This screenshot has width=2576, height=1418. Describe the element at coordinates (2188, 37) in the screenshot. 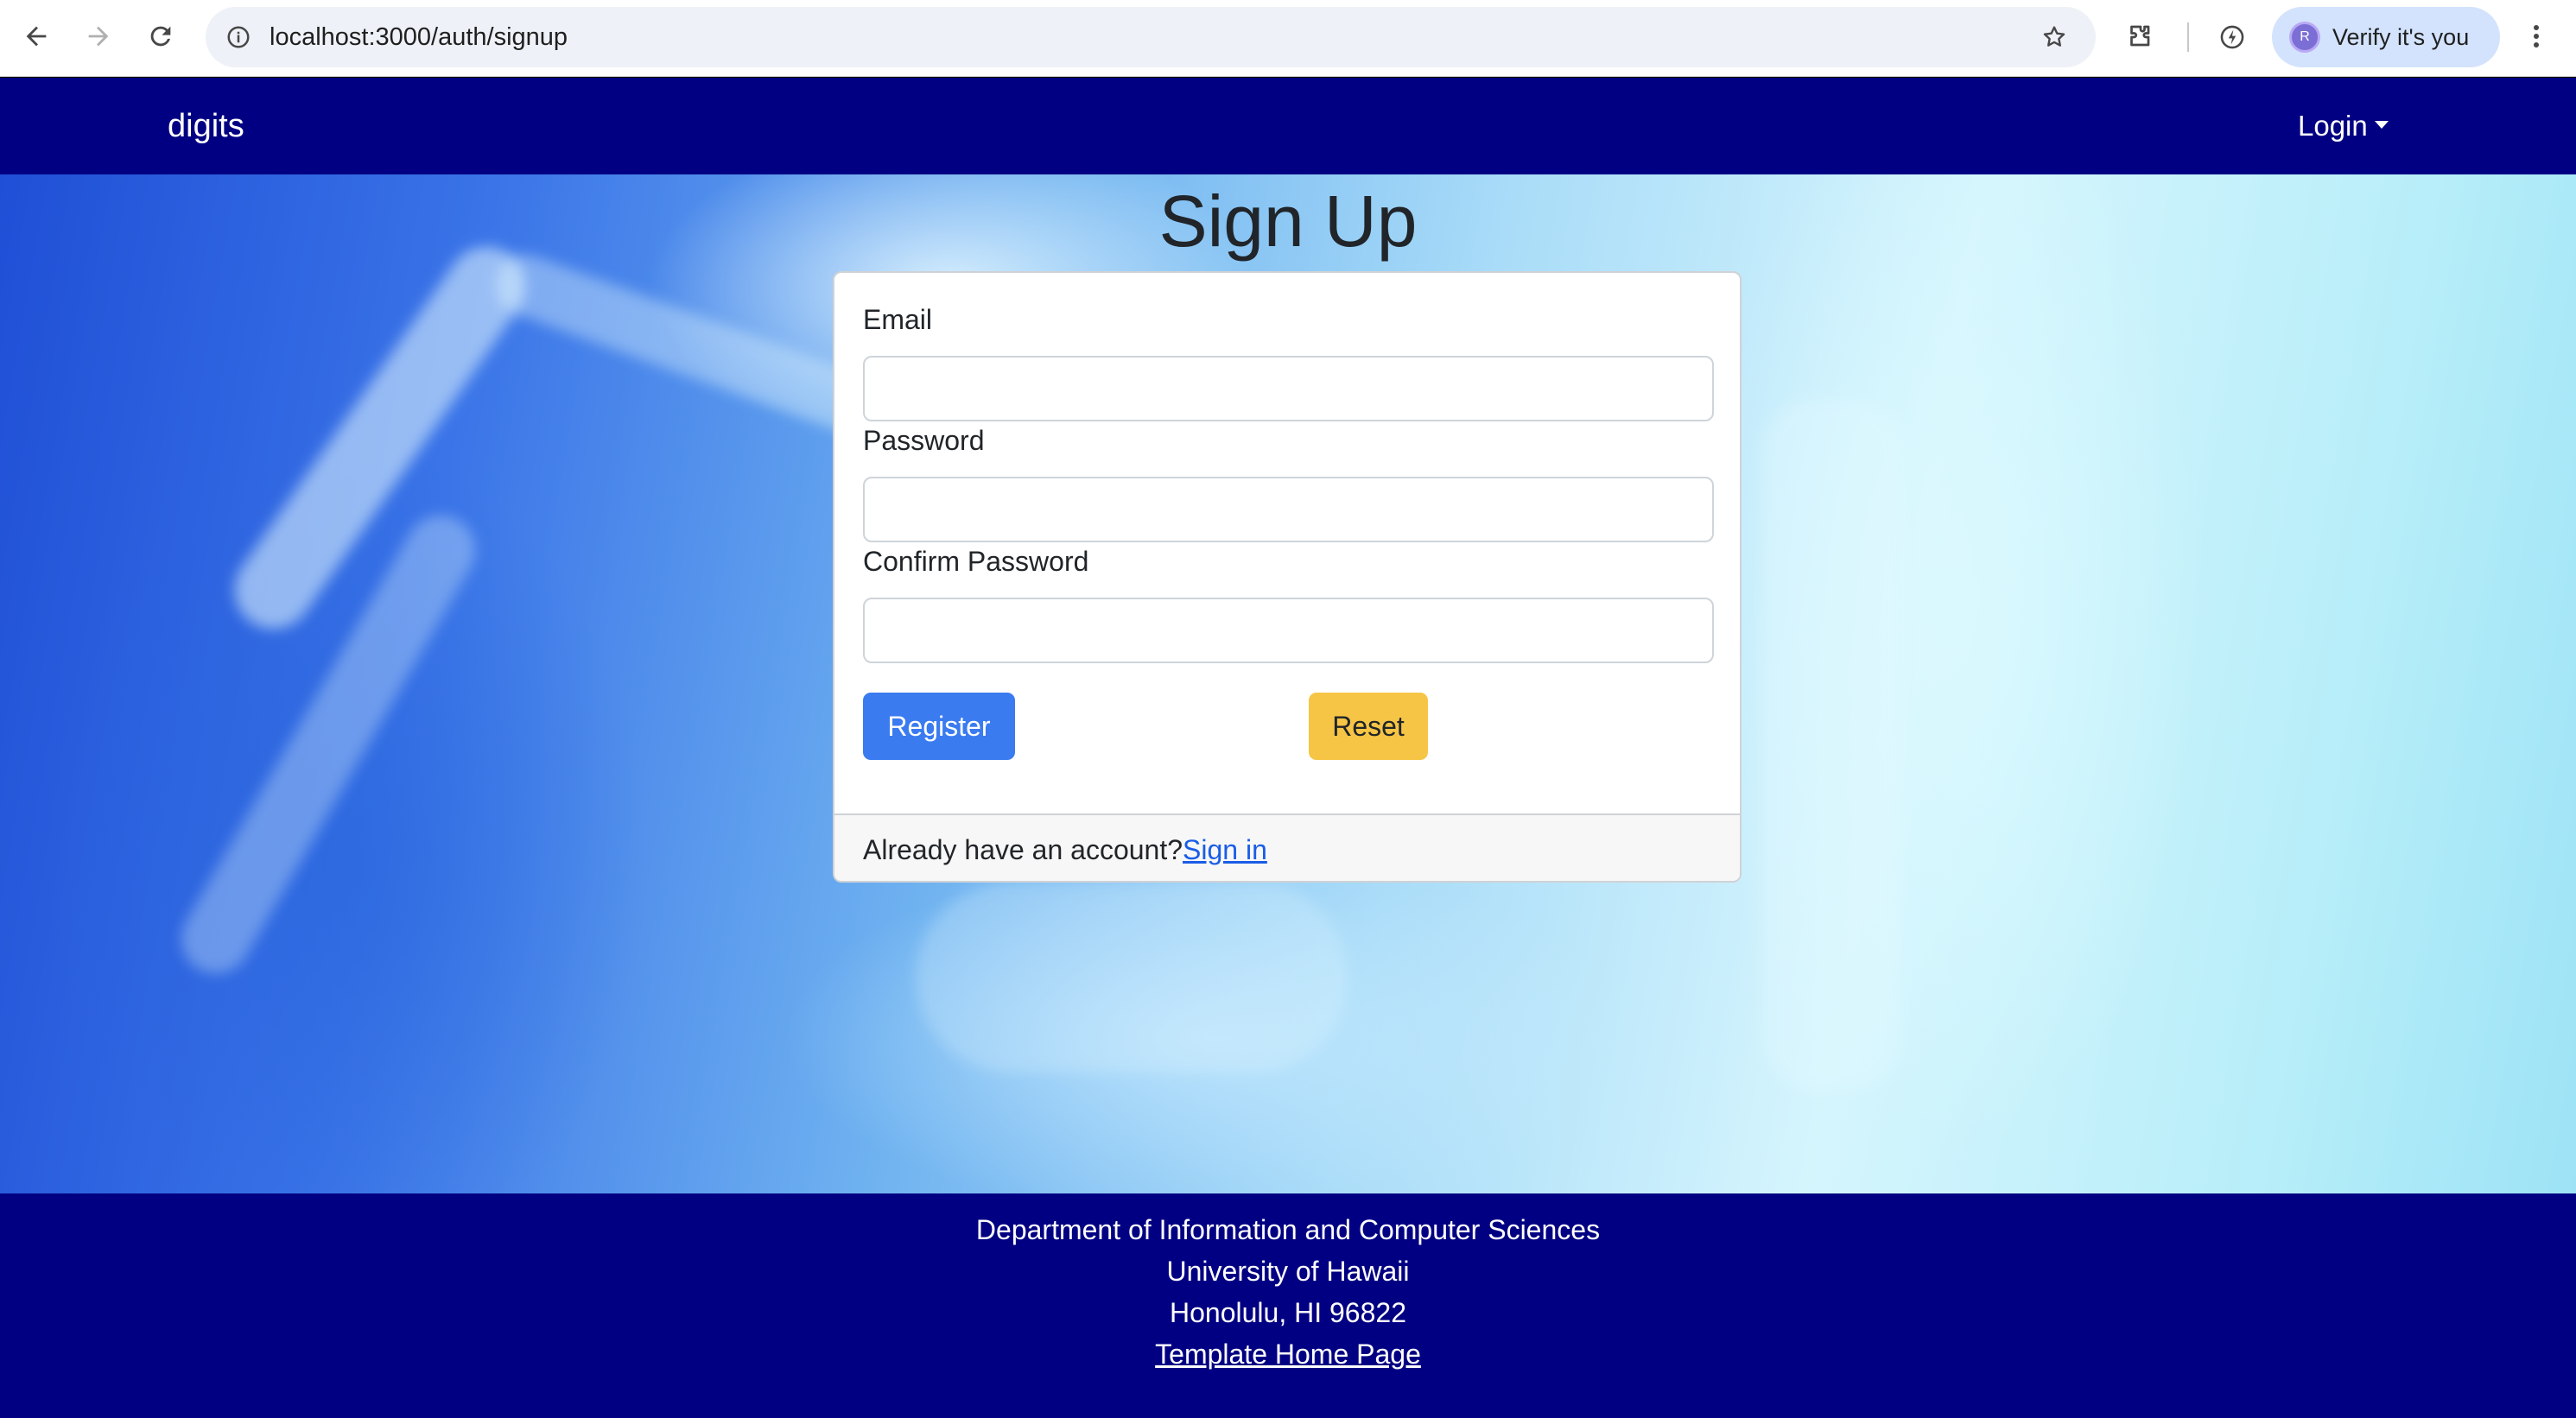

I see `toolbar-divider` at that location.